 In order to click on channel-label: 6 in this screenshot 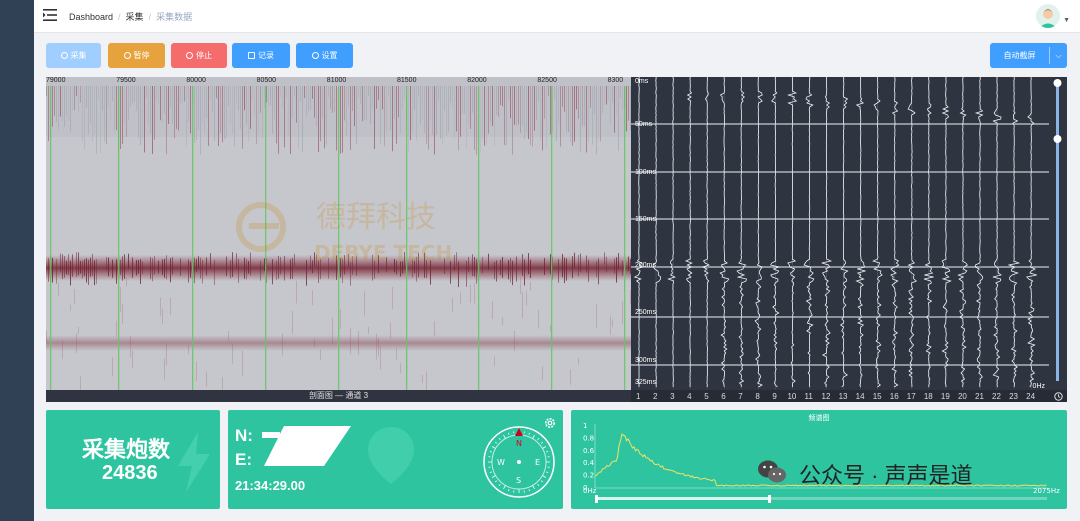, I will do `click(723, 396)`.